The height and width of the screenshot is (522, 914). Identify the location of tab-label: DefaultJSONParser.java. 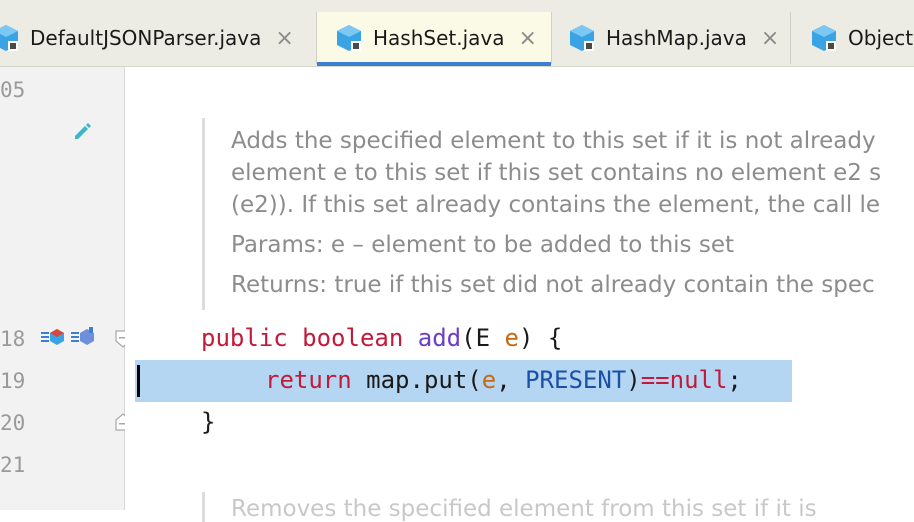
(146, 38).